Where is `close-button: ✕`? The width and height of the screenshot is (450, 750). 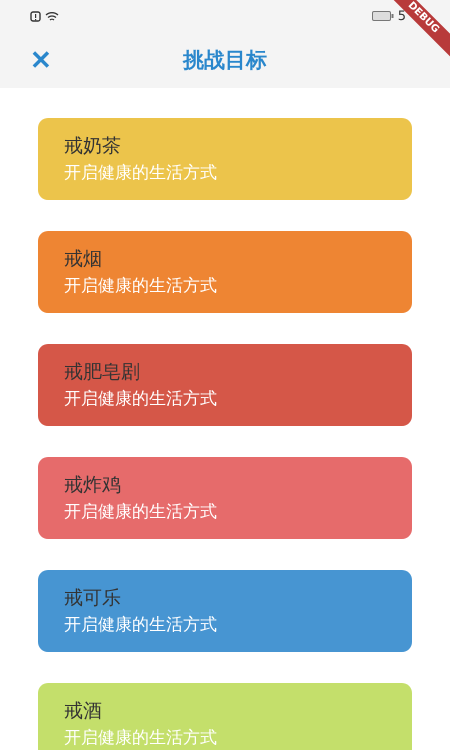 close-button: ✕ is located at coordinates (41, 60).